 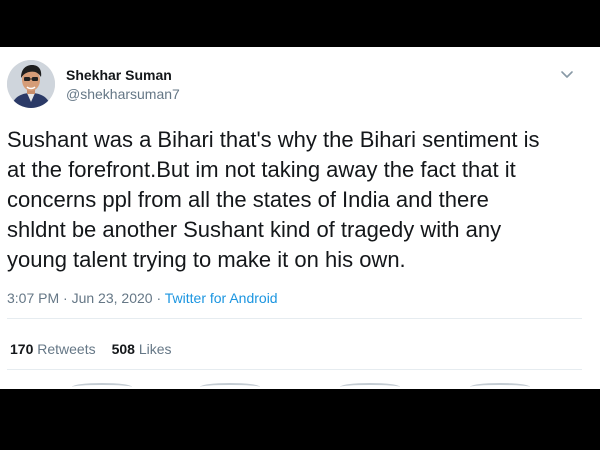 I want to click on tweet-stats: 170 Retweets 508 Likes, so click(x=91, y=349).